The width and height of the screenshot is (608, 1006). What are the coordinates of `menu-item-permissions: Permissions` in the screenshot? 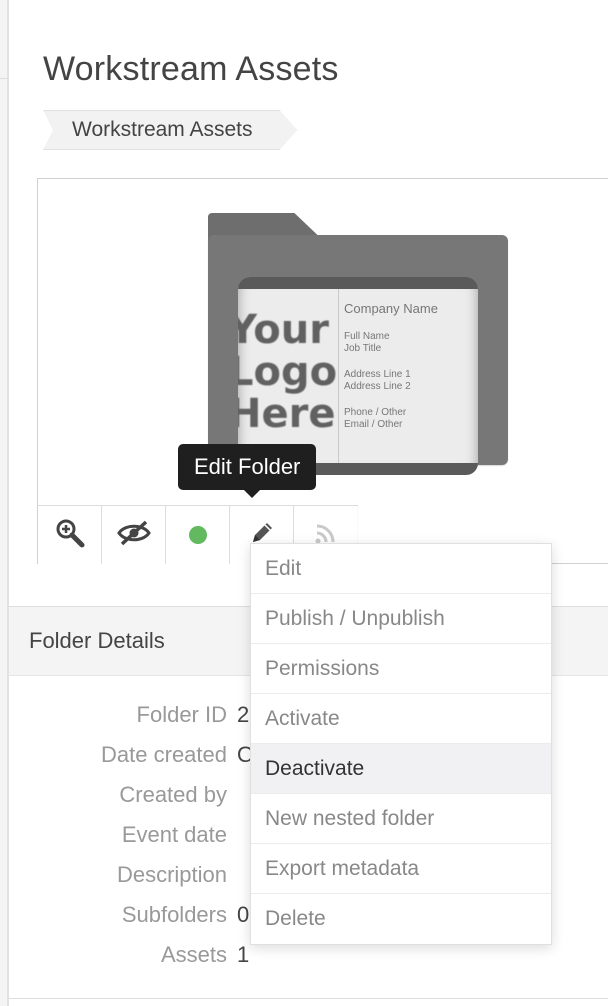 It's located at (401, 669).